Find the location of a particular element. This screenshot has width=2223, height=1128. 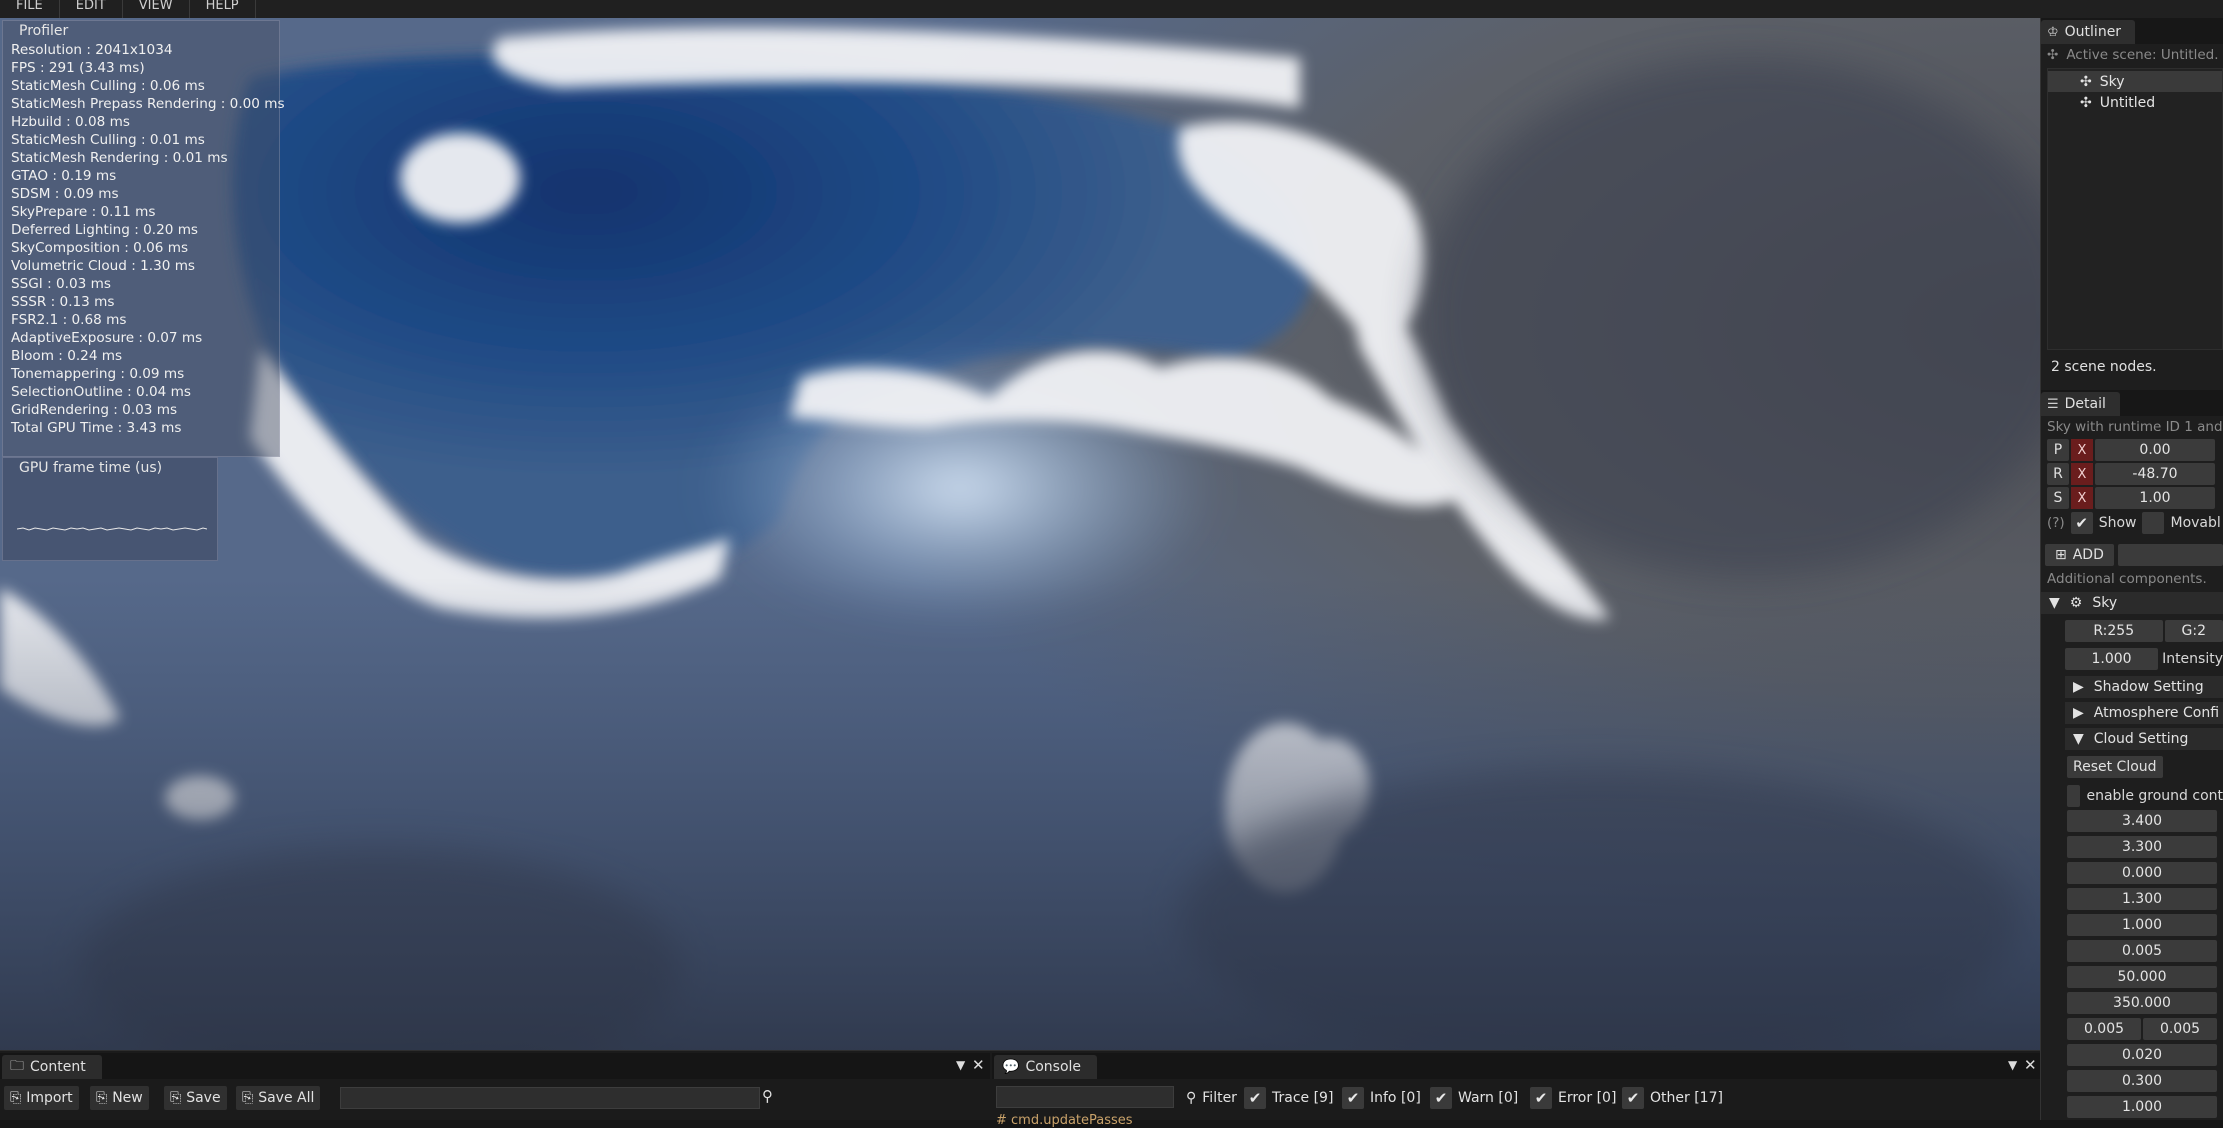

reset-cloud-button: Reset Cloud is located at coordinates (2115, 767).